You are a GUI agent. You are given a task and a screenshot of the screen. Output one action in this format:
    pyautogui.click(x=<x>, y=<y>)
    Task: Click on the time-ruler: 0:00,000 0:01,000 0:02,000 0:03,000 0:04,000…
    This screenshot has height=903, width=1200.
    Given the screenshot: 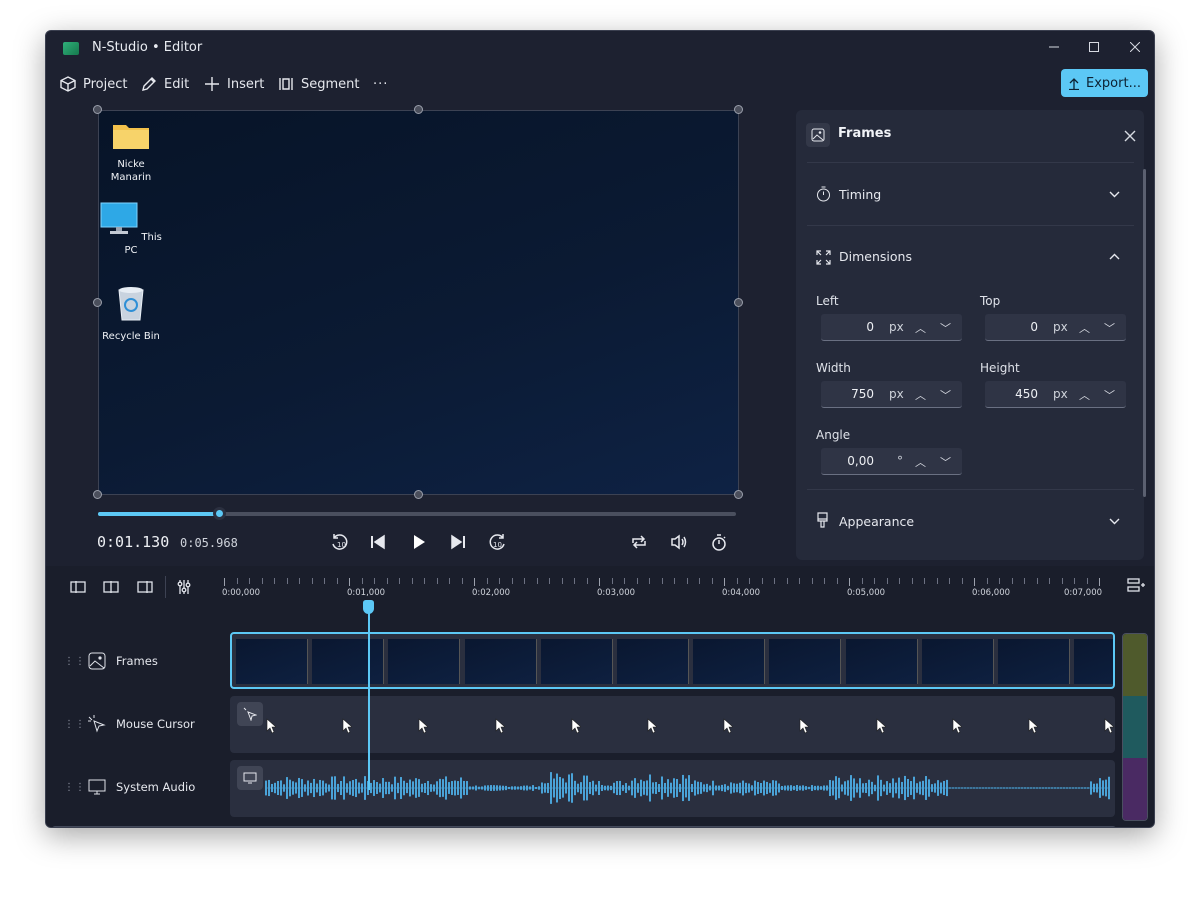 What is the action you would take?
    pyautogui.click(x=667, y=588)
    